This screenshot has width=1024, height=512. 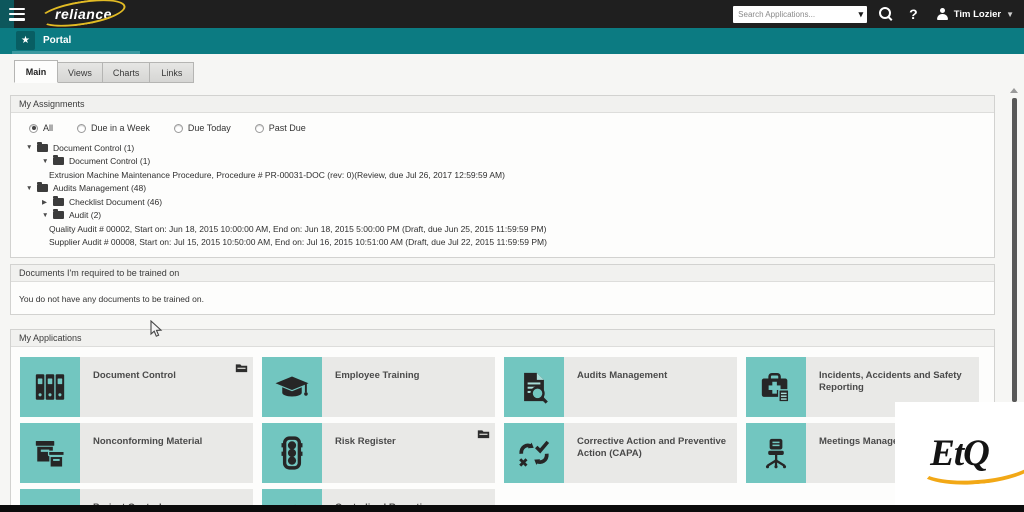 I want to click on filter-radio-due-in-a-week: Due in a Week, so click(x=113, y=128).